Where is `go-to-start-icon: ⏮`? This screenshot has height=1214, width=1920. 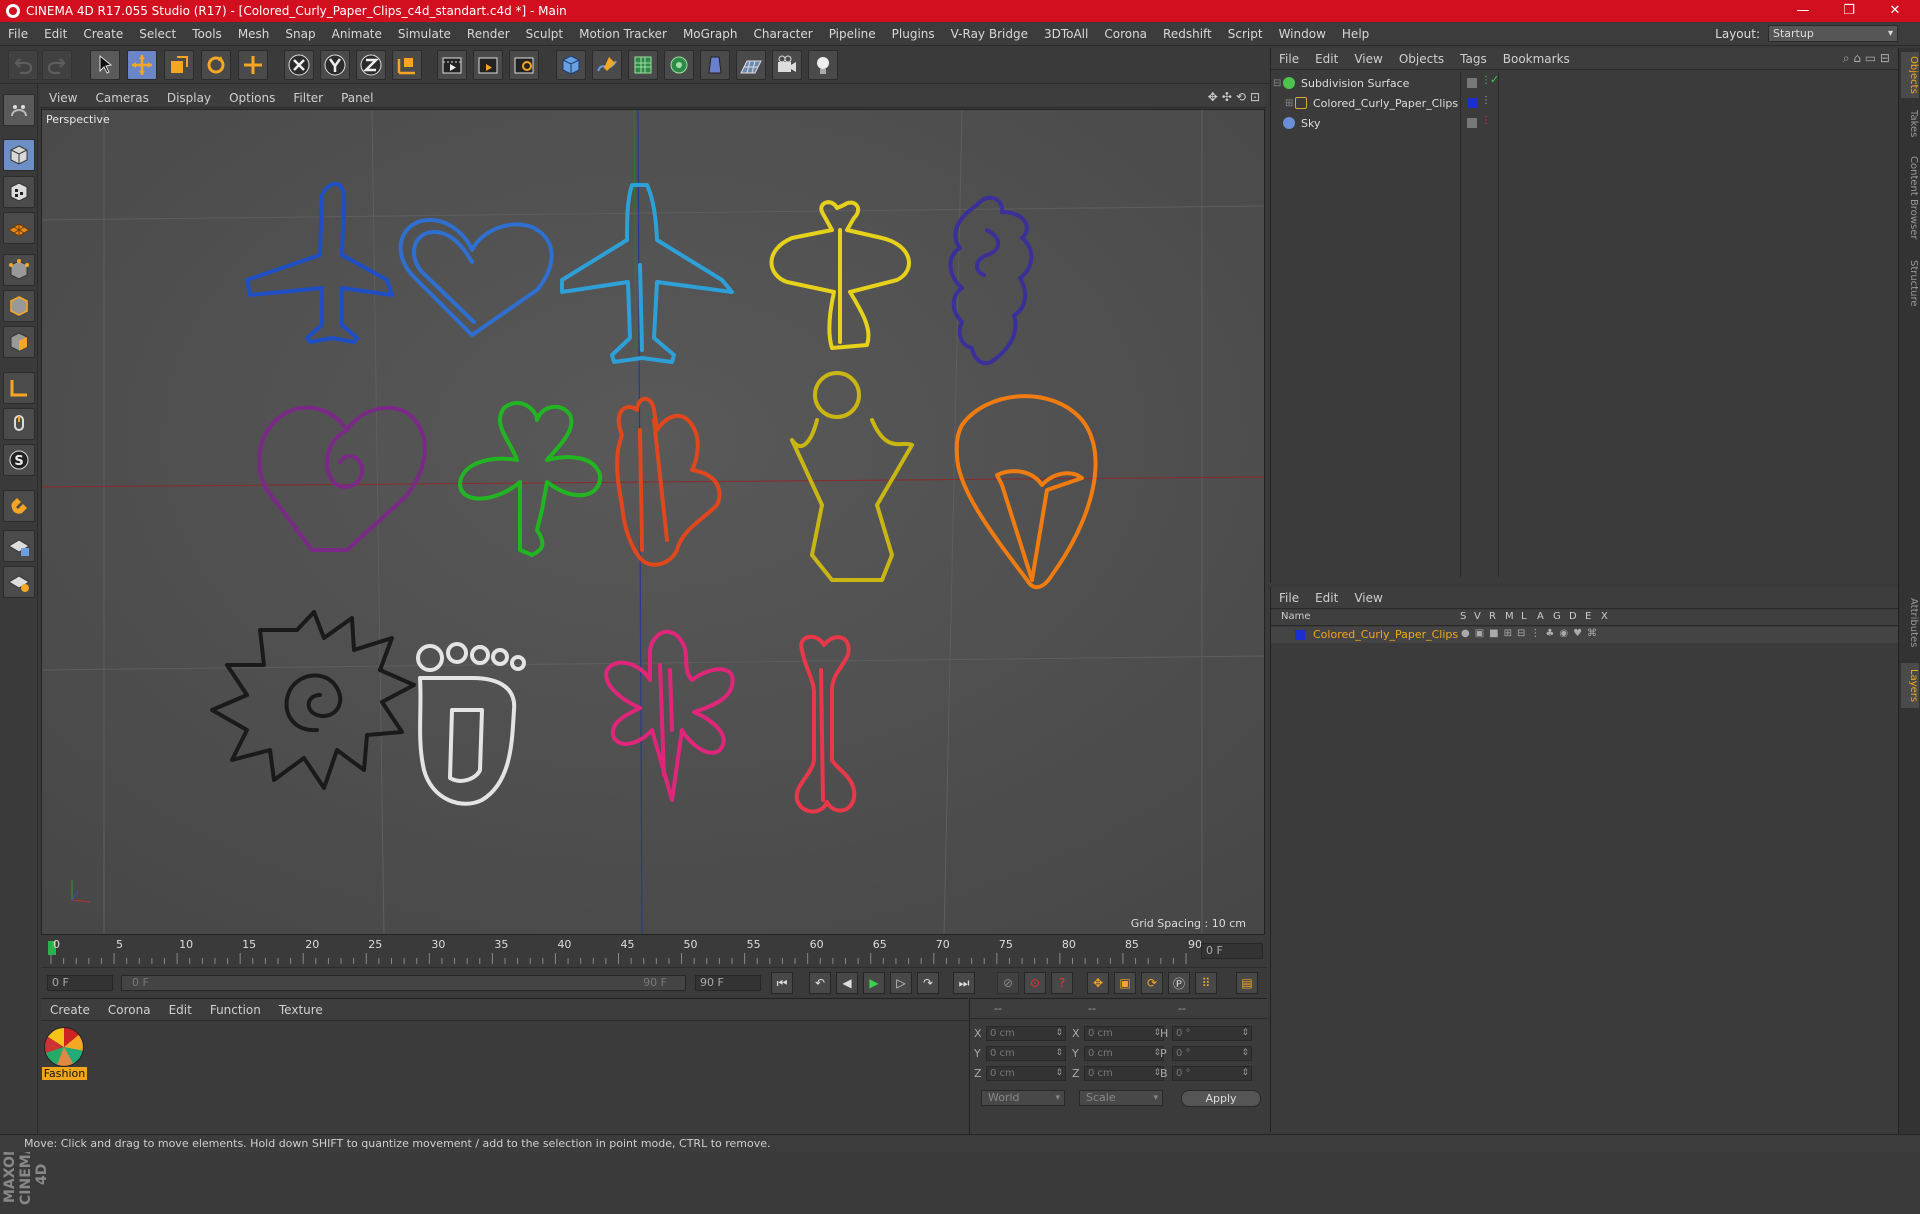
go-to-start-icon: ⏮ is located at coordinates (782, 983).